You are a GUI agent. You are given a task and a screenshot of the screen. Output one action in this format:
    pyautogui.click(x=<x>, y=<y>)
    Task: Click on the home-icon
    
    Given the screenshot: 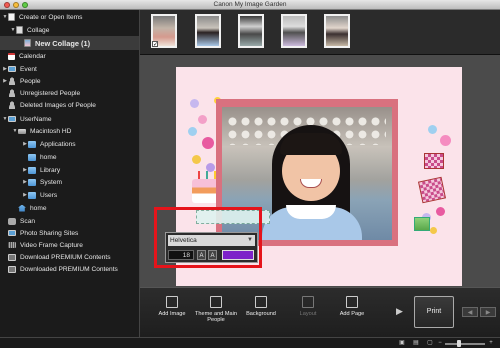 What is the action you would take?
    pyautogui.click(x=22, y=208)
    